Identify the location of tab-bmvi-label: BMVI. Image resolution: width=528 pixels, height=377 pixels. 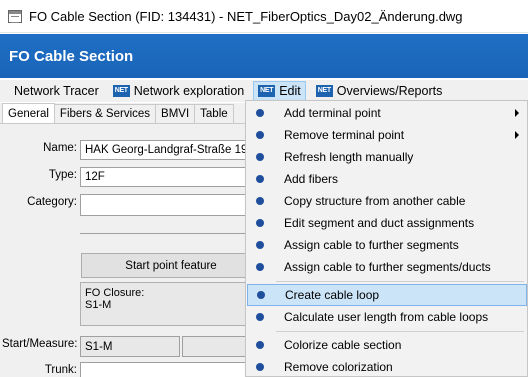
(175, 114).